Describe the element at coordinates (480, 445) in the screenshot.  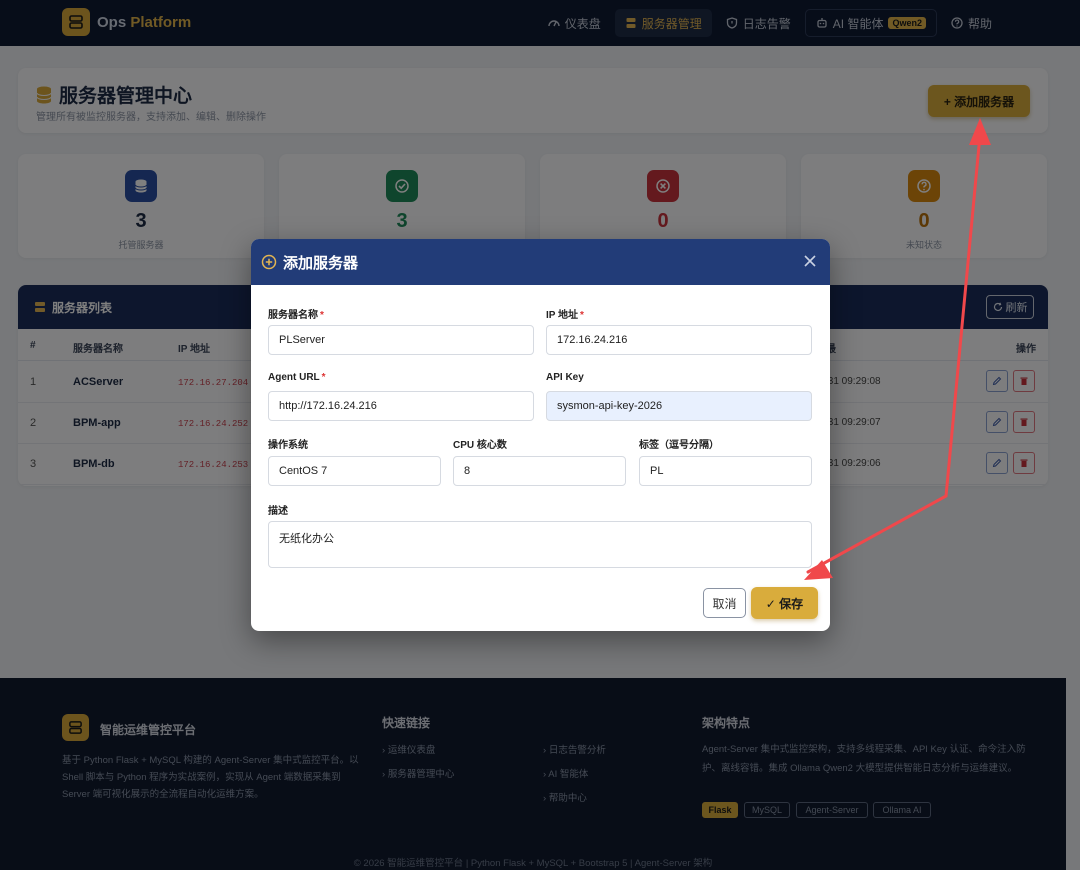
I see `cpu-cores-label: CPU 核心数` at that location.